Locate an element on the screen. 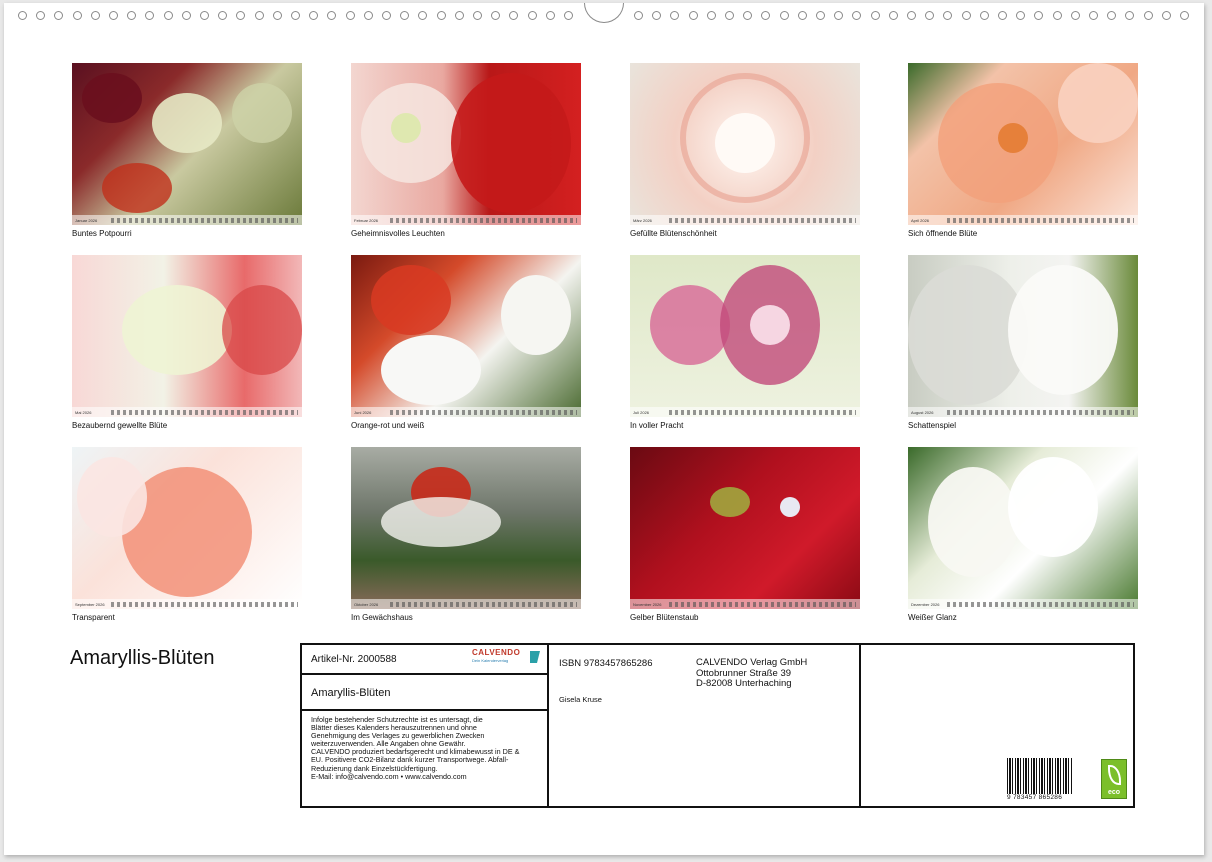  leaf-icon is located at coordinates (1114, 775).